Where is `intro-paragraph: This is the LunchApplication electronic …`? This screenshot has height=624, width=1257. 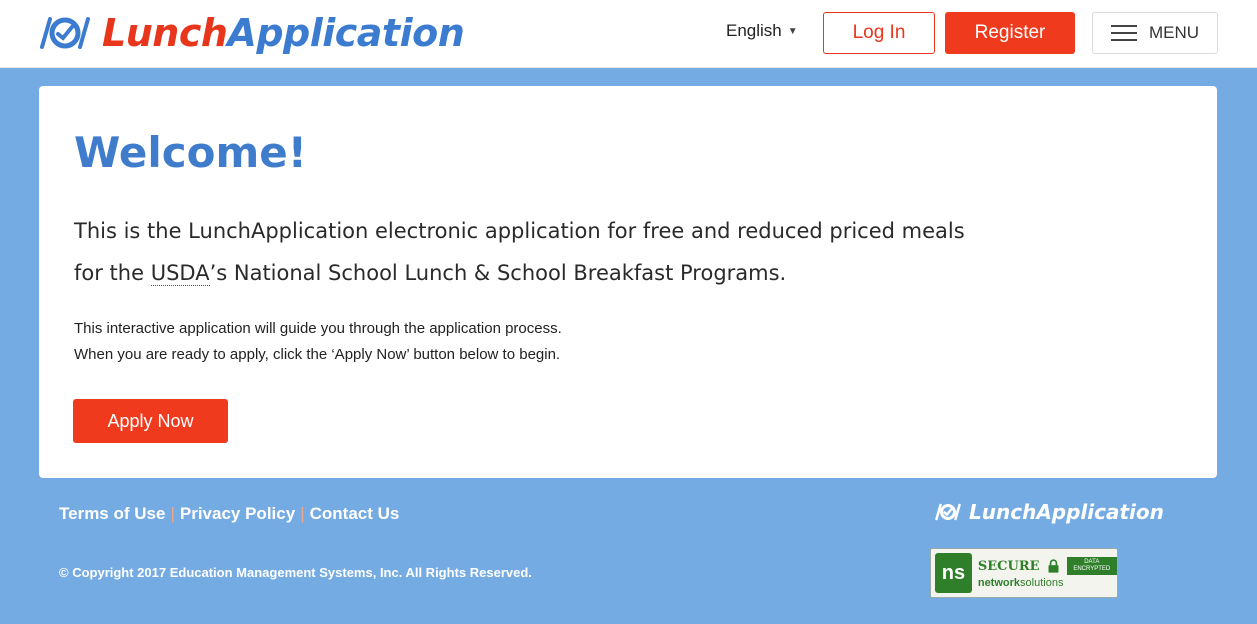 intro-paragraph: This is the LunchApplication electronic … is located at coordinates (524, 252).